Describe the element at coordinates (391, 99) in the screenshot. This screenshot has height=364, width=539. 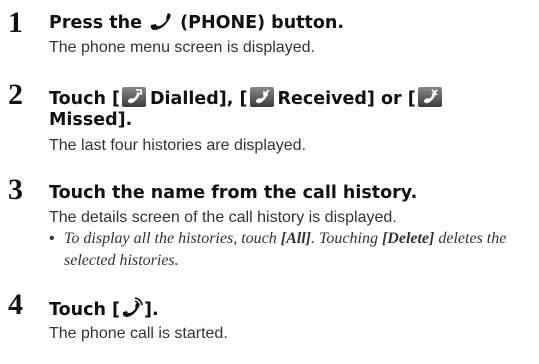
I see `heading-text: ] or [` at that location.